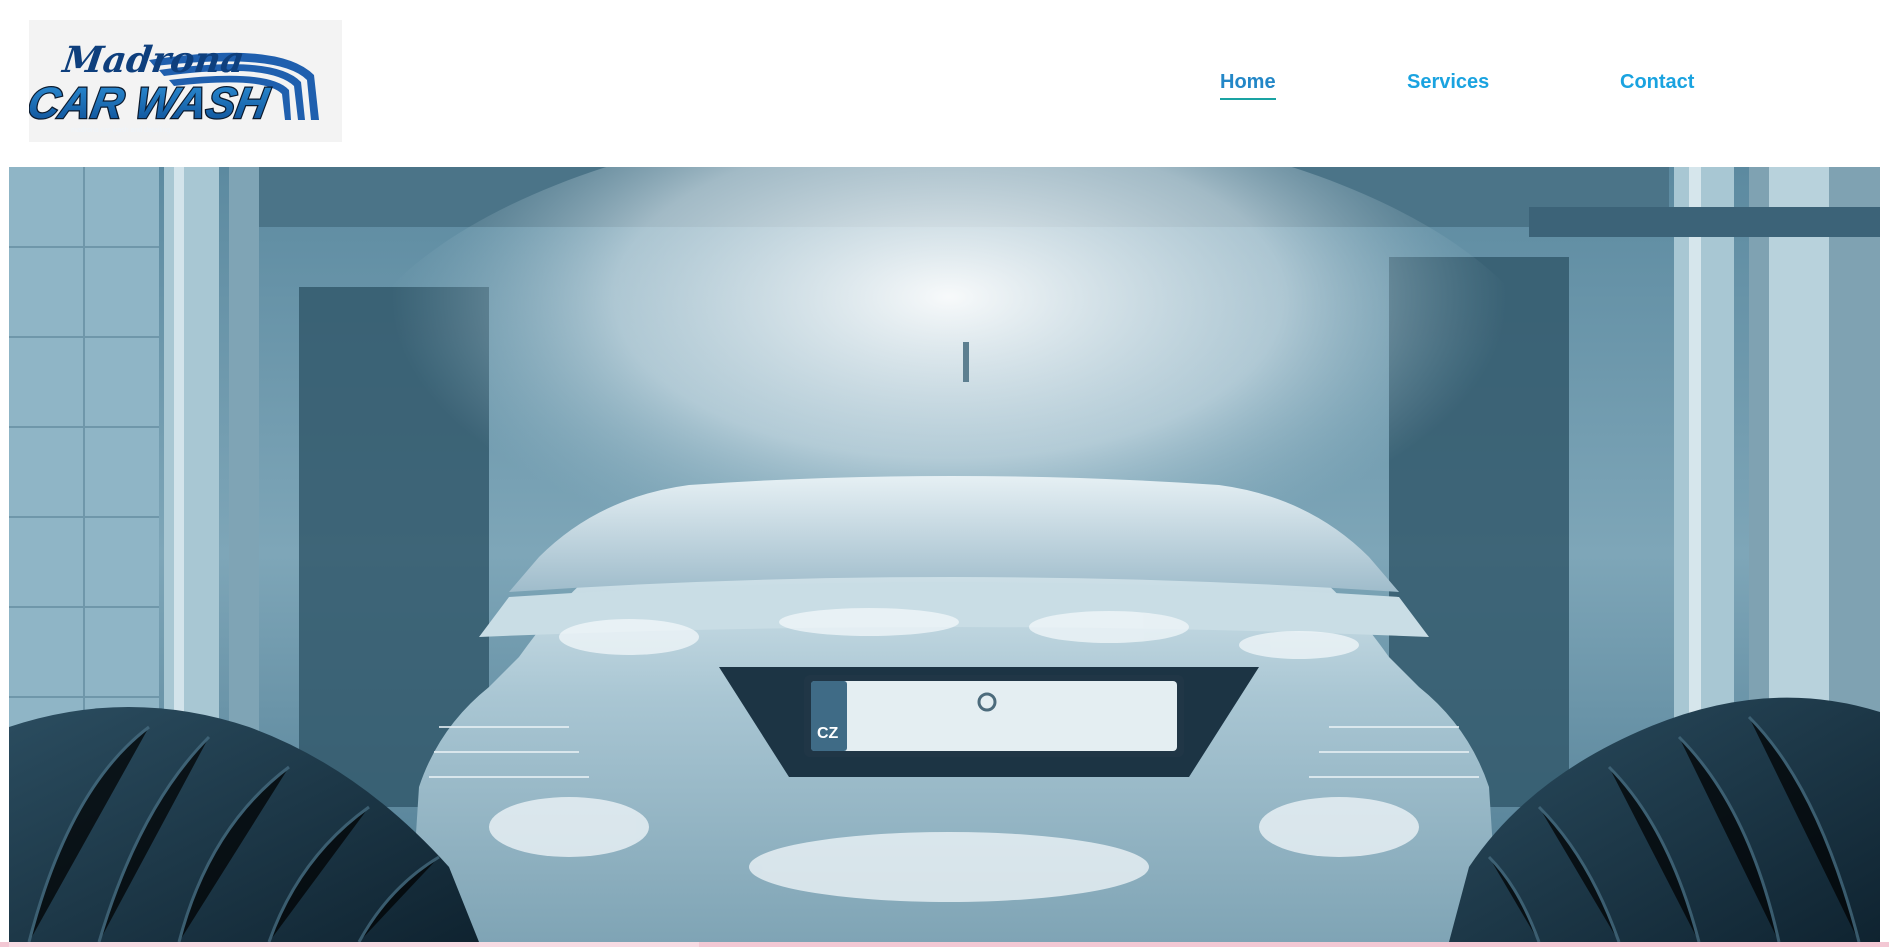 This screenshot has width=1889, height=947. Describe the element at coordinates (828, 733) in the screenshot. I see `license-plate-country: CZ` at that location.